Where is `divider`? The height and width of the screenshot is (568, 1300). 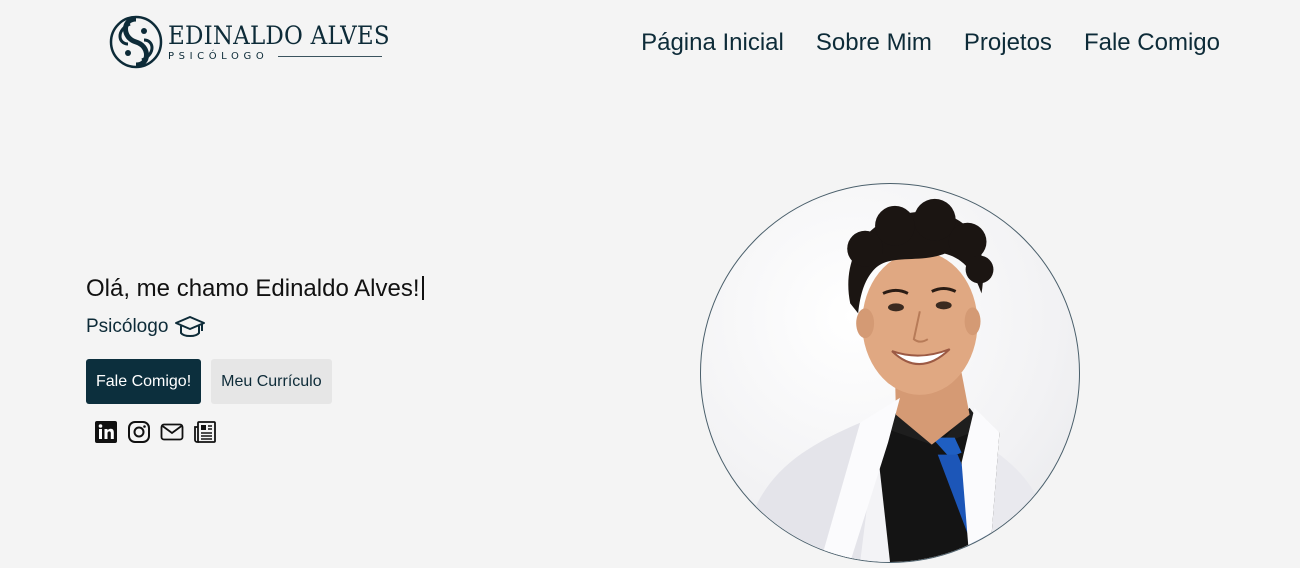
divider is located at coordinates (330, 56).